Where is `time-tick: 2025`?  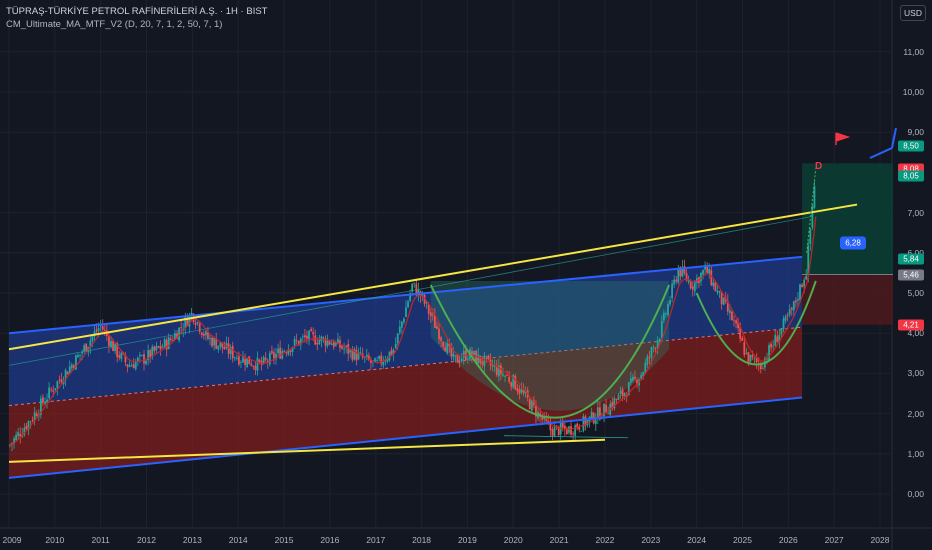 time-tick: 2025 is located at coordinates (742, 540).